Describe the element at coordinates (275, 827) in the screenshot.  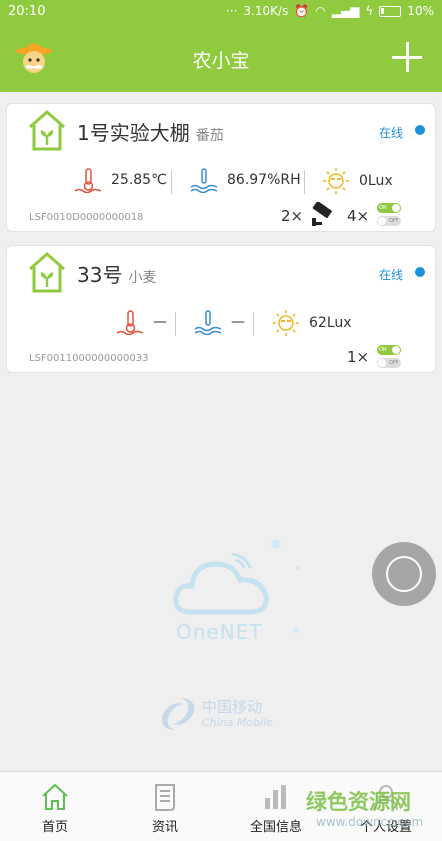
I see `tab-label: 全国信息` at that location.